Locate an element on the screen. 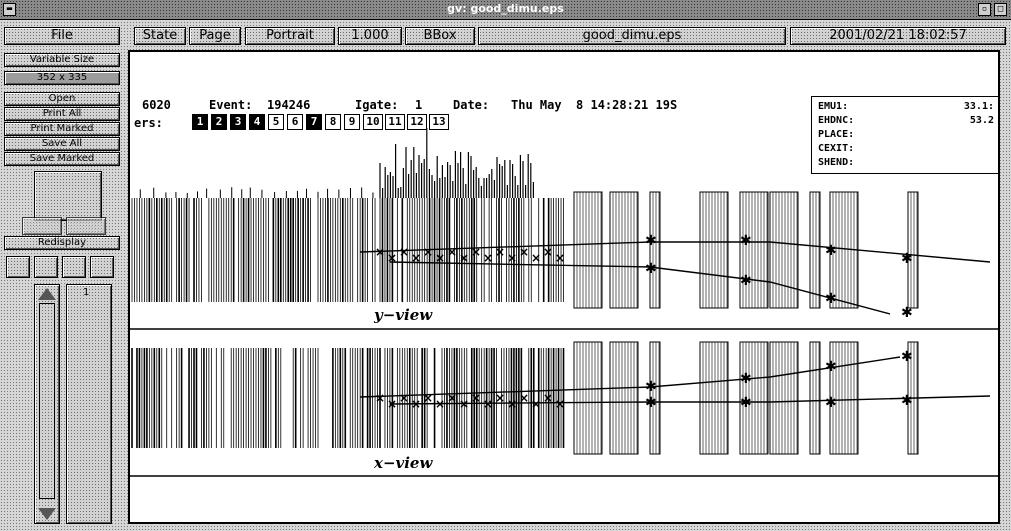 Image resolution: width=1011 pixels, height=531 pixels. scroll-down-arrow-icon is located at coordinates (47, 514).